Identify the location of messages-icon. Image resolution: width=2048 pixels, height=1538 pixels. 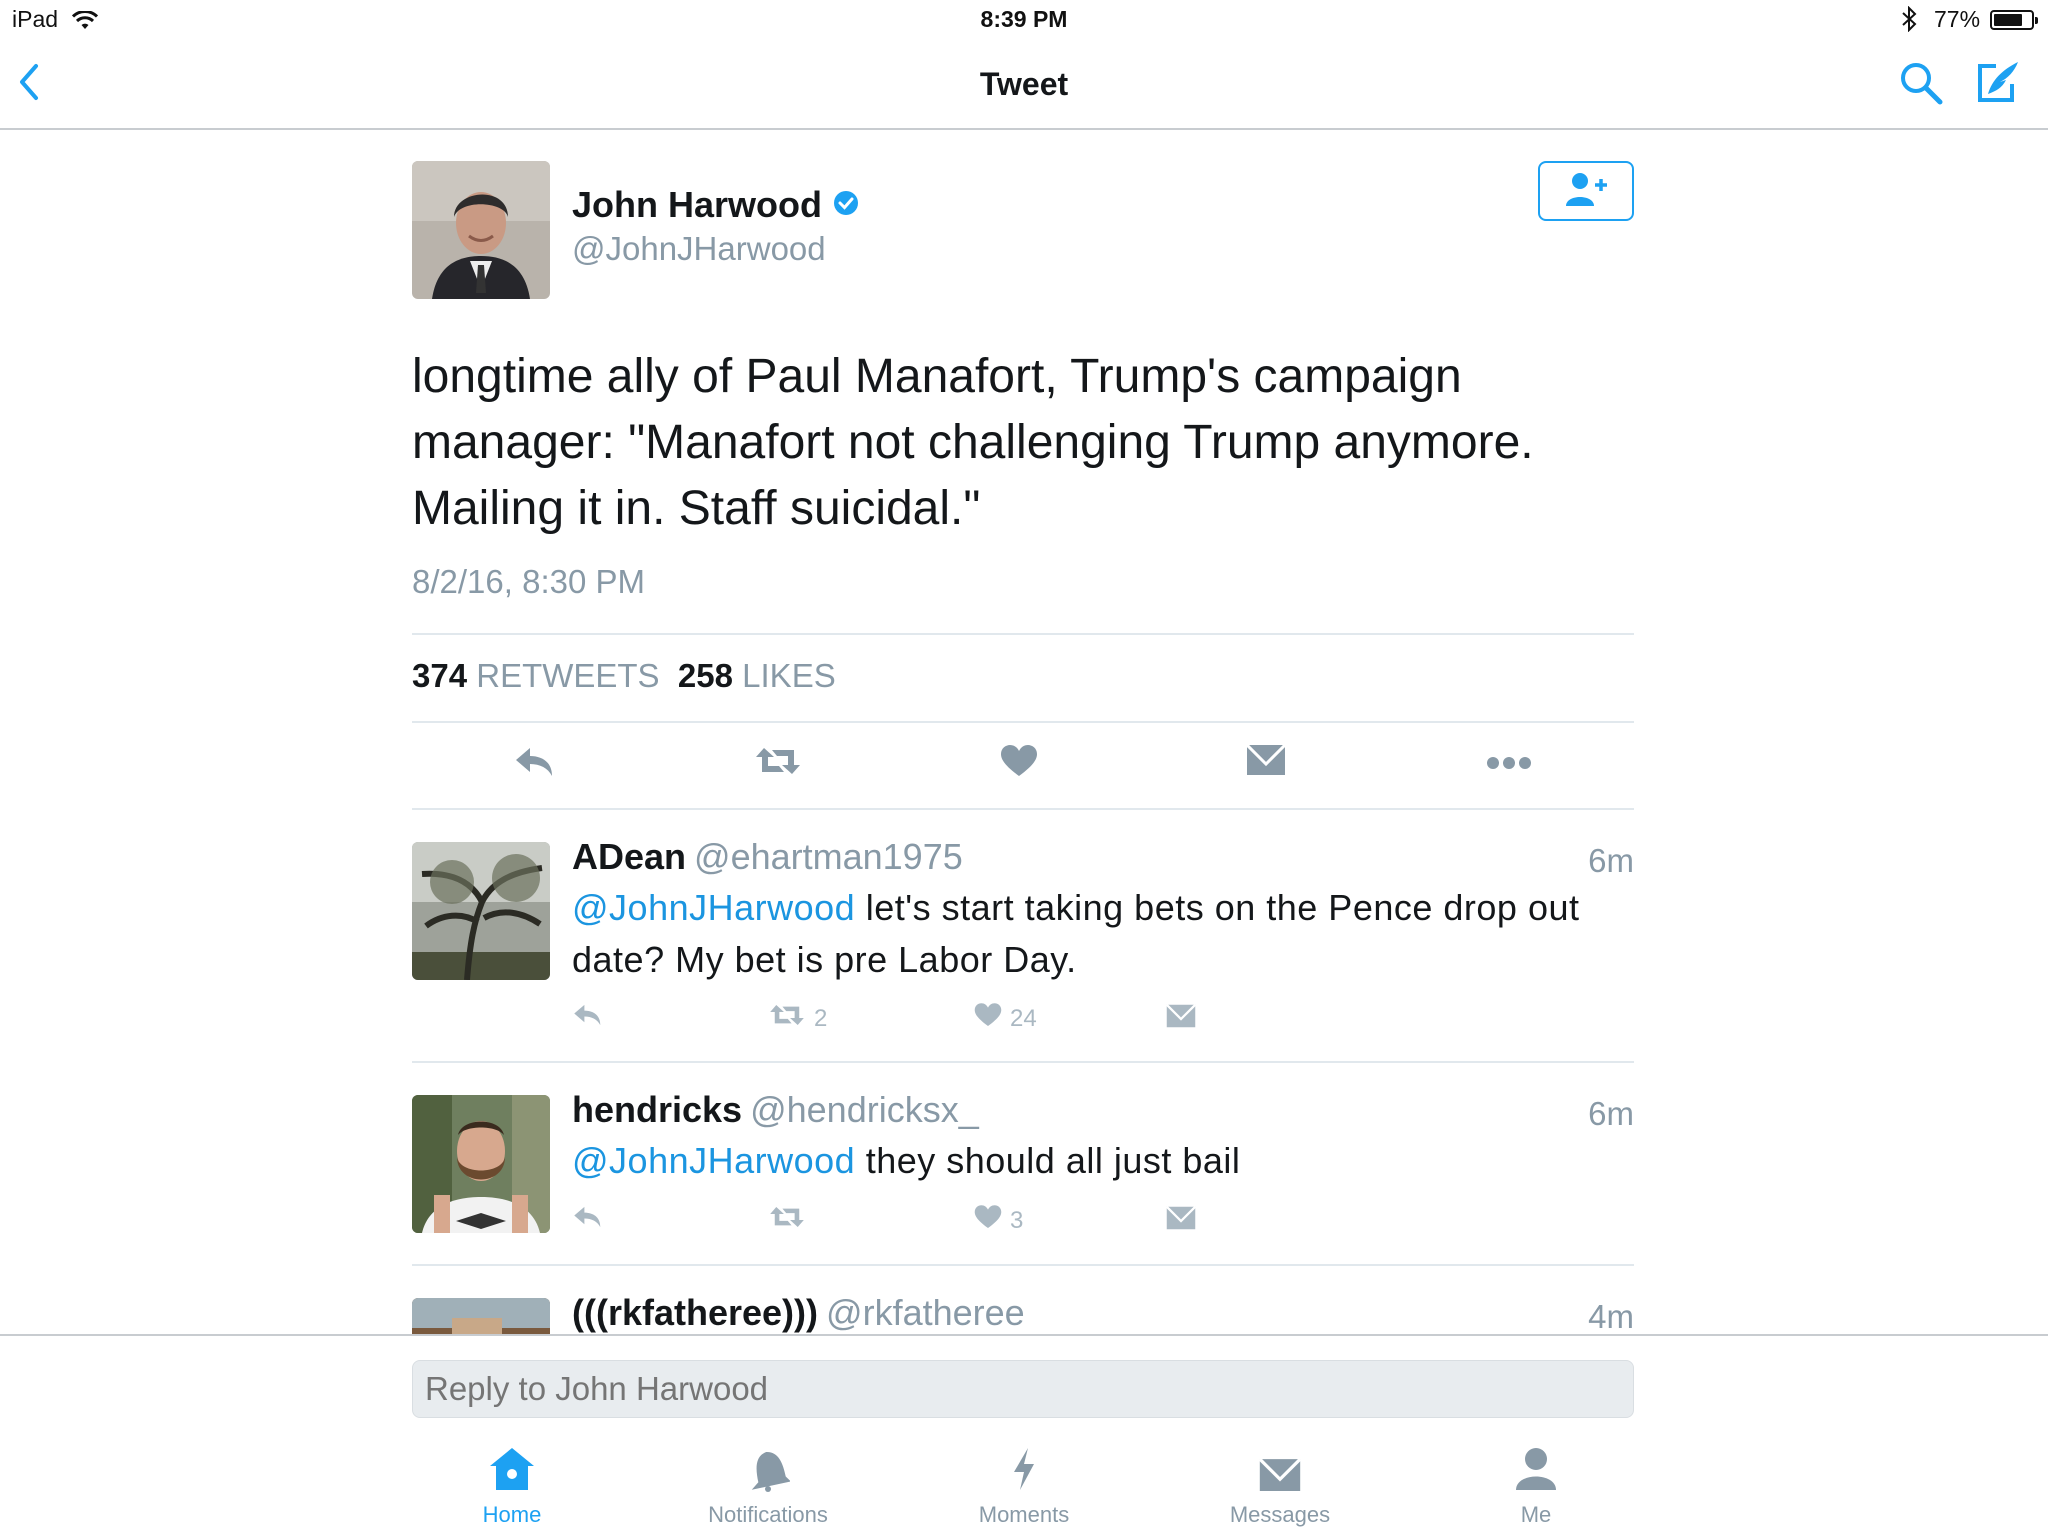
(1280, 1466).